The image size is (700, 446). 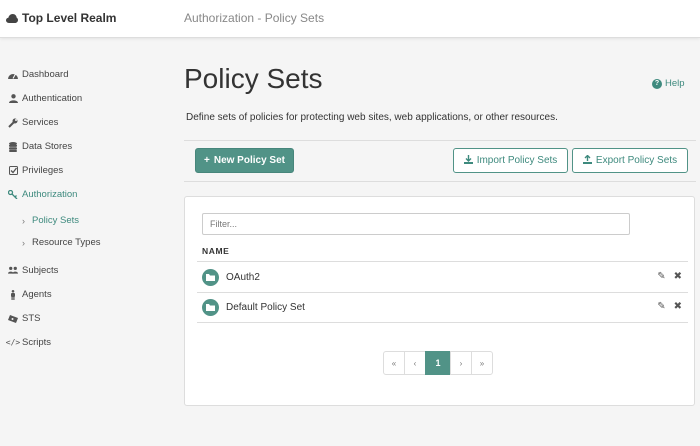 I want to click on pagination: « ‹ 1 › », so click(x=438, y=363).